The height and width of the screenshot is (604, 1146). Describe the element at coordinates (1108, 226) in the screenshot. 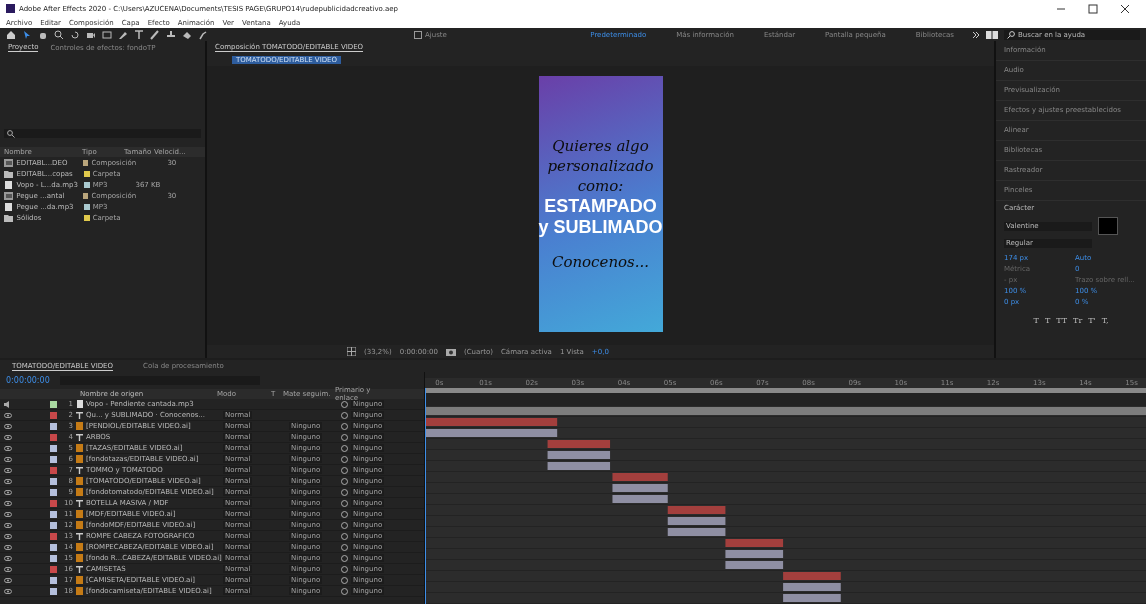

I see `fill-color-swatch` at that location.